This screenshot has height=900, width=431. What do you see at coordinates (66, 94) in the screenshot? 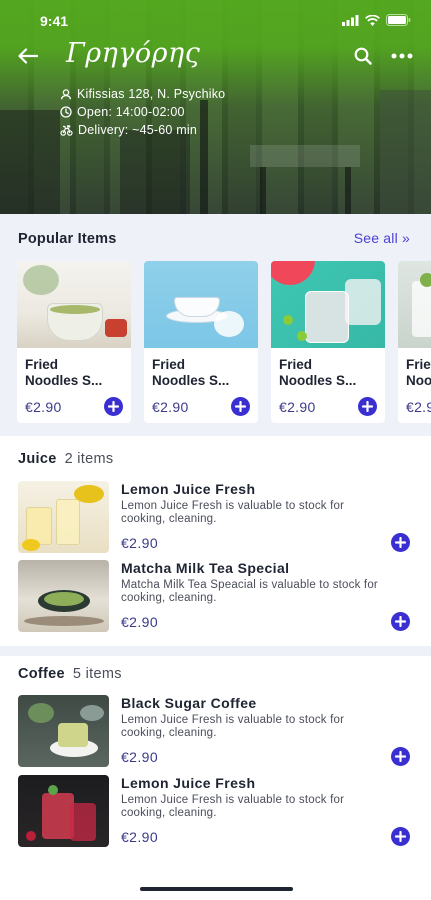
I see `location-icon` at bounding box center [66, 94].